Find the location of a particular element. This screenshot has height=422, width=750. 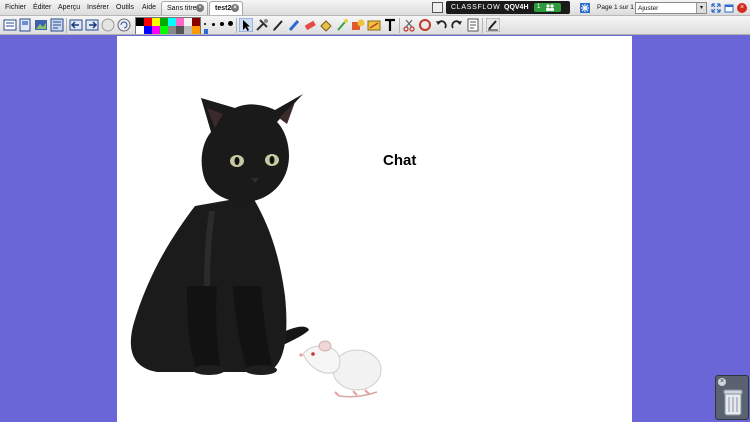

flipchart-icon is located at coordinates (124, 25).